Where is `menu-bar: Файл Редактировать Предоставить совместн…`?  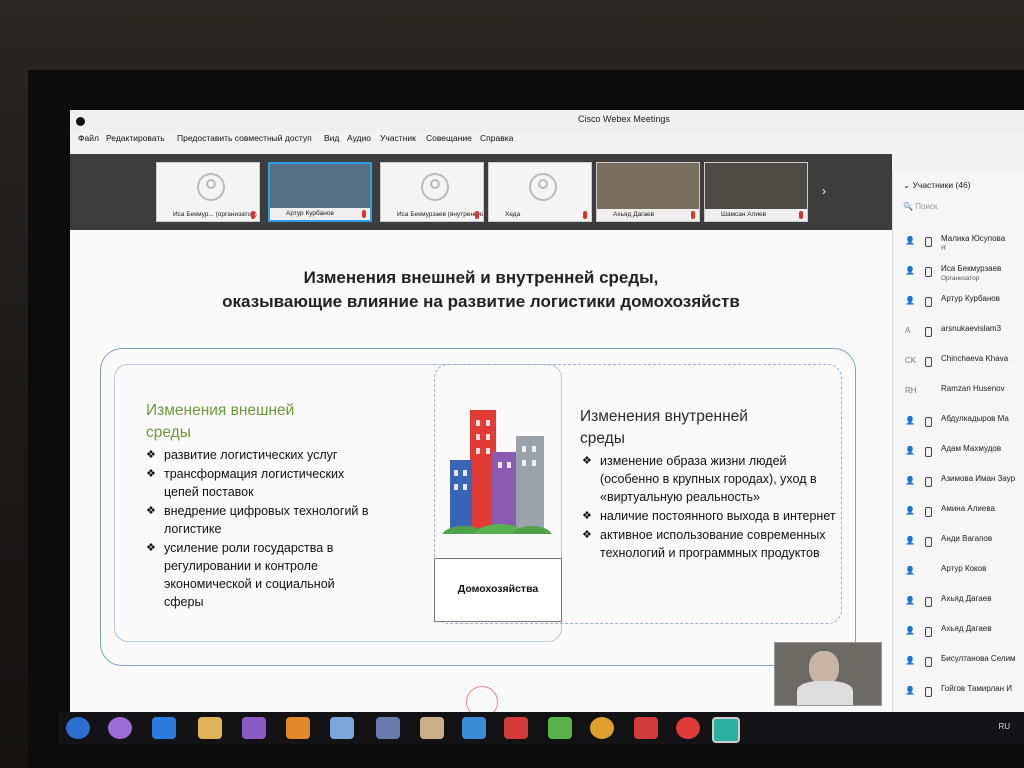
menu-bar: Файл Редактировать Предоставить совместн… is located at coordinates (547, 138).